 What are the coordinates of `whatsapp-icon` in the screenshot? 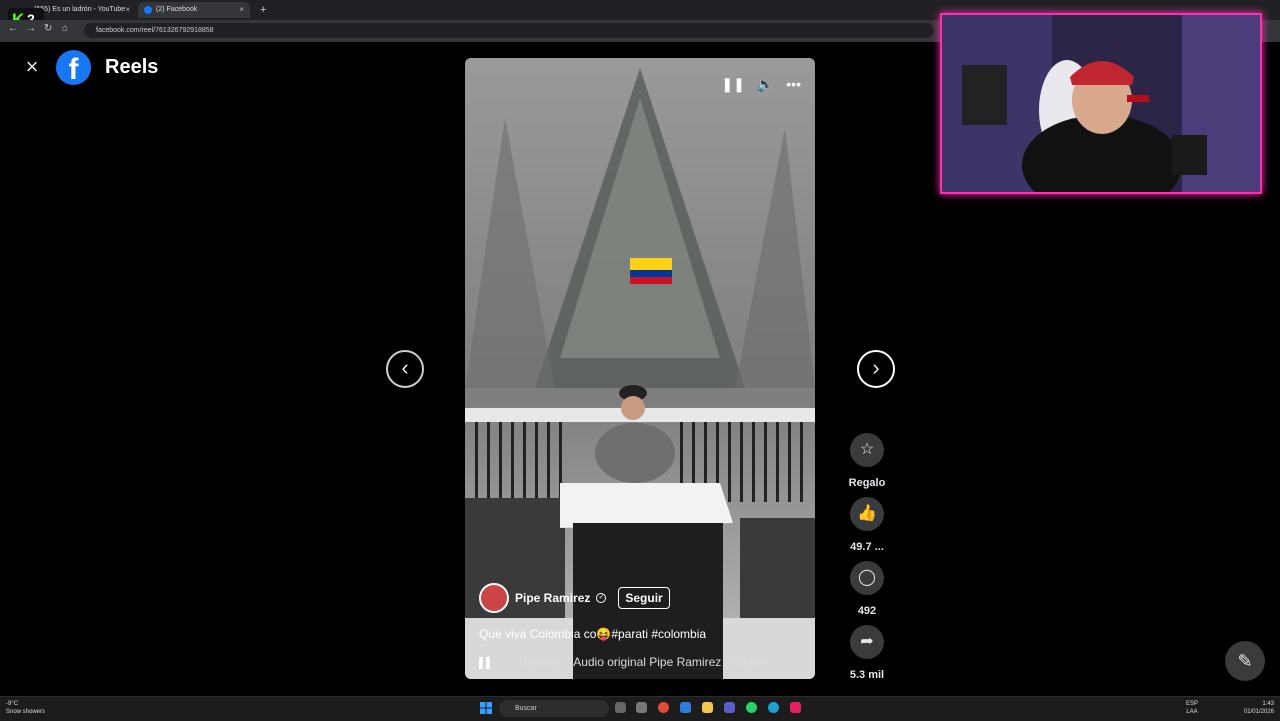 It's located at (751, 707).